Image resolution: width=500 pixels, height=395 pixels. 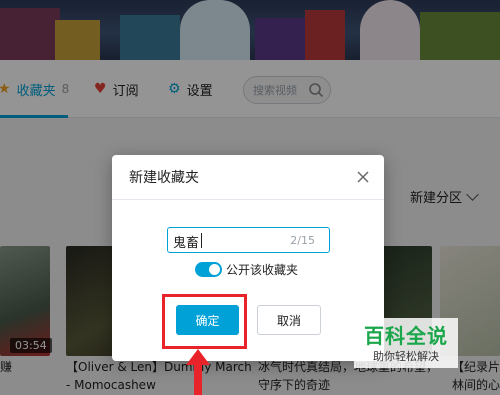 I want to click on dialog-title: 新建收藏夹, so click(x=164, y=178).